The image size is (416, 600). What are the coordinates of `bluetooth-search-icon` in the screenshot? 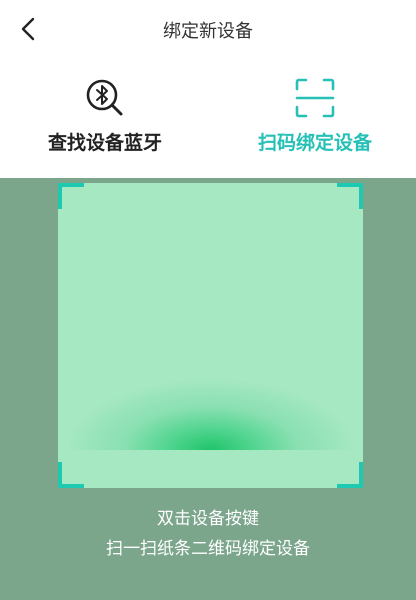 It's located at (104, 97).